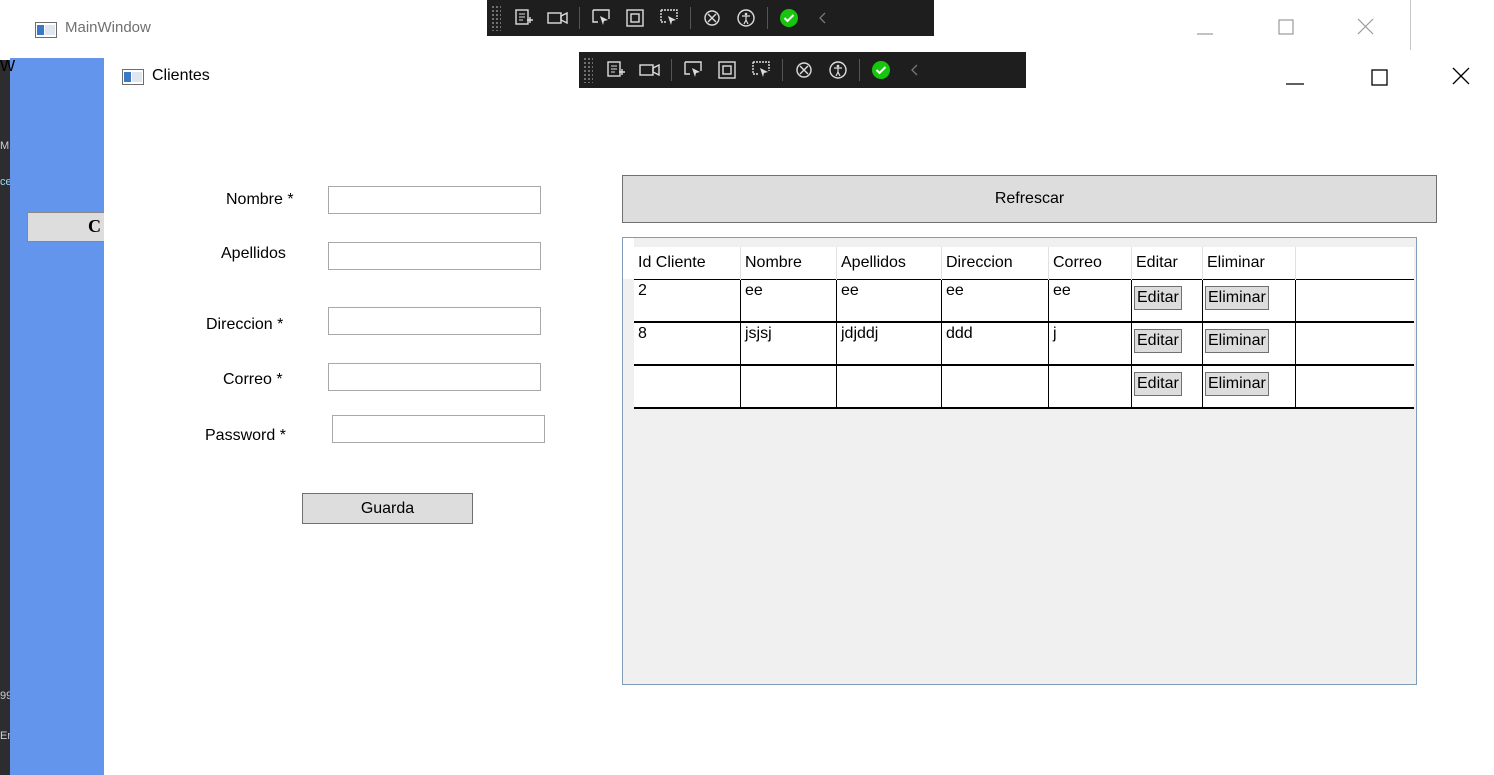 The width and height of the screenshot is (1494, 775). I want to click on apellidos-input, so click(434, 256).